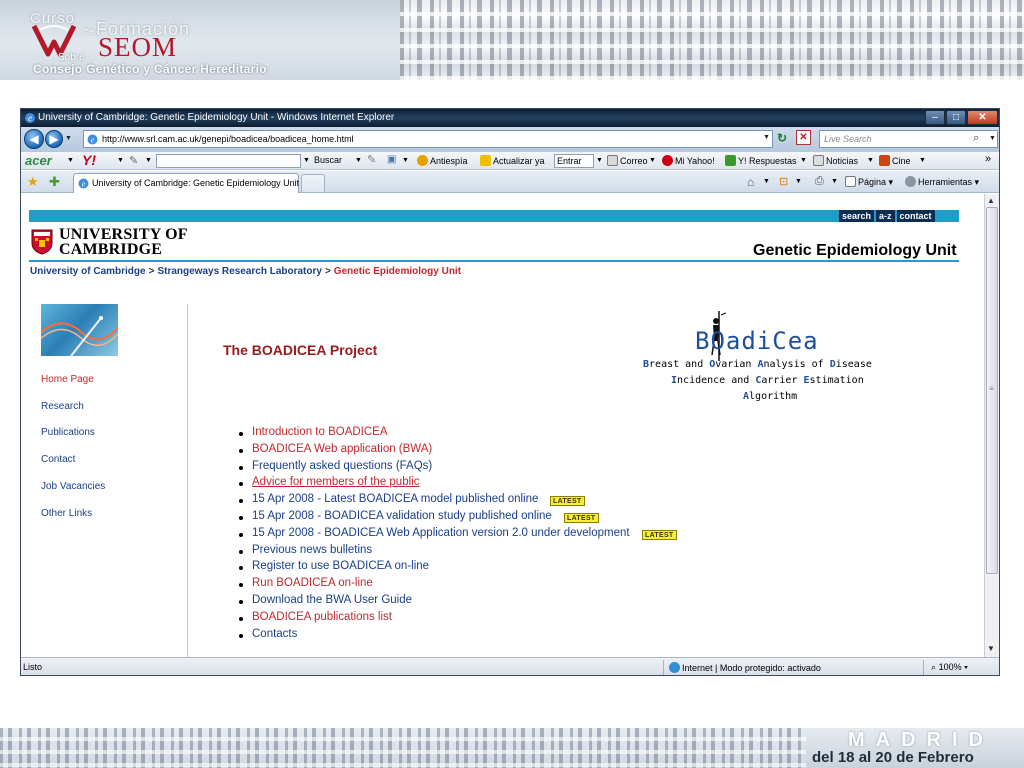 The image size is (1024, 768). What do you see at coordinates (857, 216) in the screenshot?
I see `search-link: search` at bounding box center [857, 216].